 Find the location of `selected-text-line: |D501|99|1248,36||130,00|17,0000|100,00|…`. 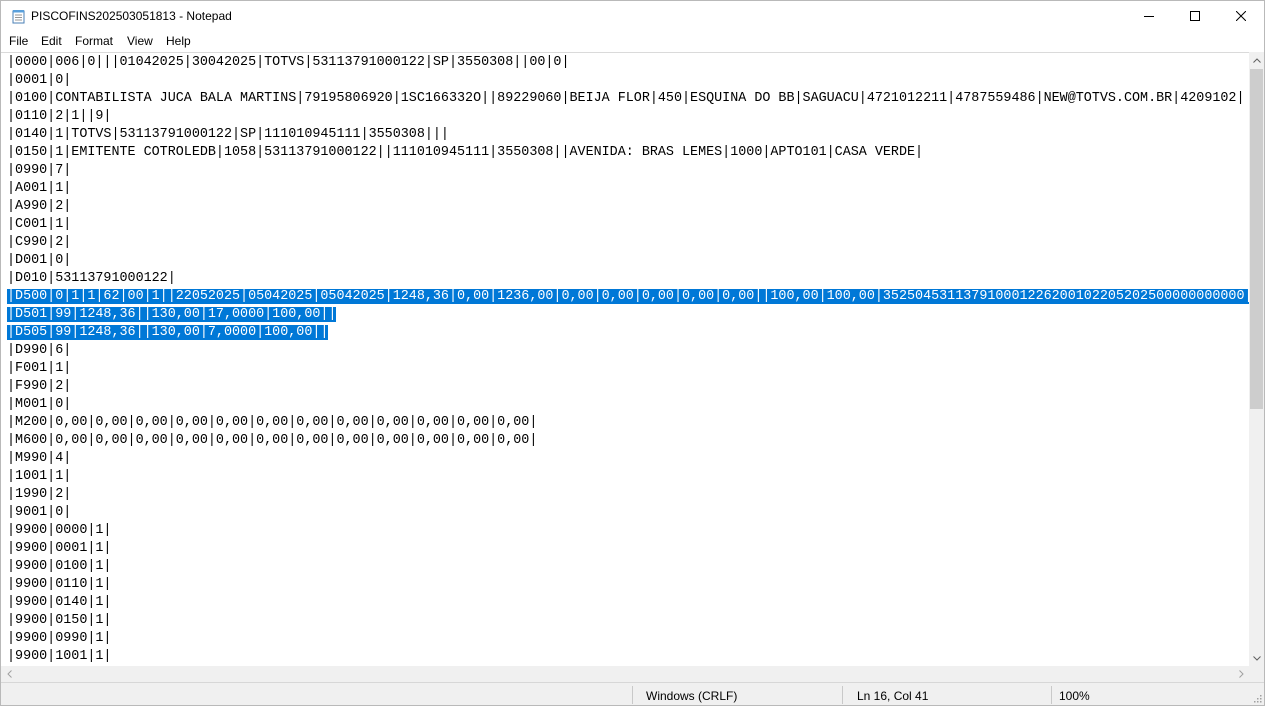

selected-text-line: |D501|99|1248,36||130,00|17,0000|100,00|… is located at coordinates (628, 315).